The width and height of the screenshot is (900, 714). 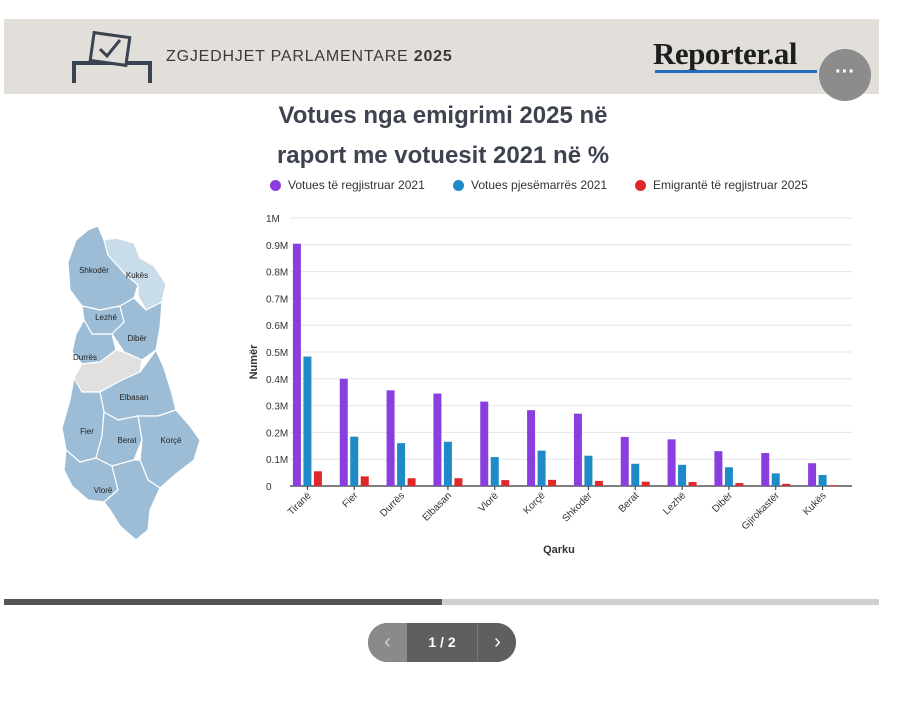 What do you see at coordinates (739, 484) in the screenshot?
I see `bar-dibër-series-2` at bounding box center [739, 484].